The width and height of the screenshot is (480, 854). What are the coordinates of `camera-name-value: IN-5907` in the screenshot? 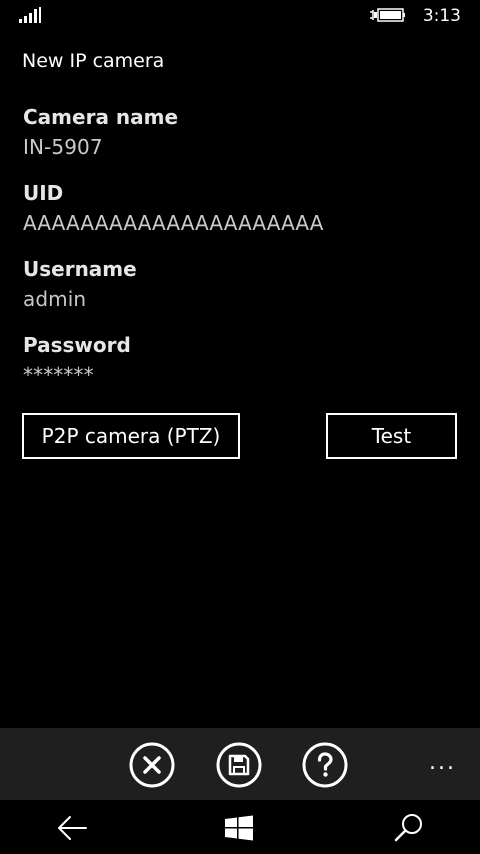 It's located at (243, 147).